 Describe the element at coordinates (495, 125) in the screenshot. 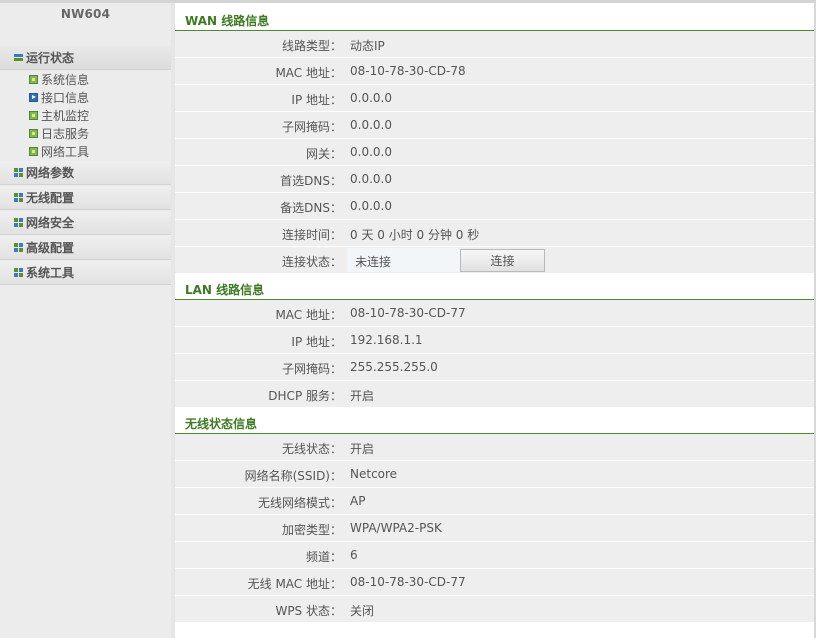

I see `table-row: 子网掩码： 0.0.0.0` at that location.